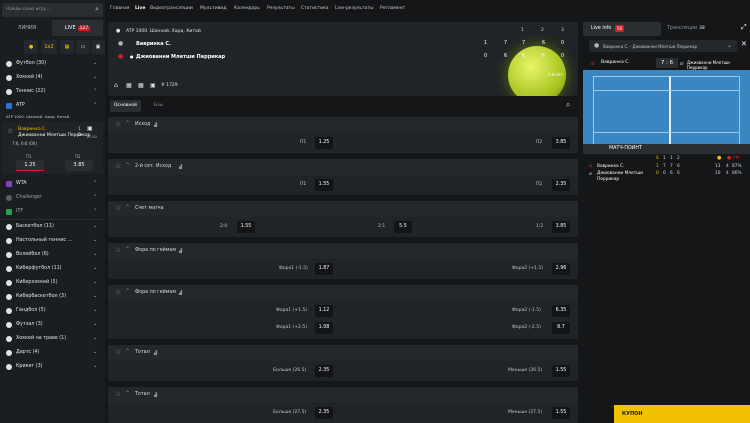 The width and height of the screenshot is (750, 423). What do you see at coordinates (52, 297) in the screenshot?
I see `sidebar-item-cyberbasketball: Кибербаскетбол (3) ⌄` at bounding box center [52, 297].